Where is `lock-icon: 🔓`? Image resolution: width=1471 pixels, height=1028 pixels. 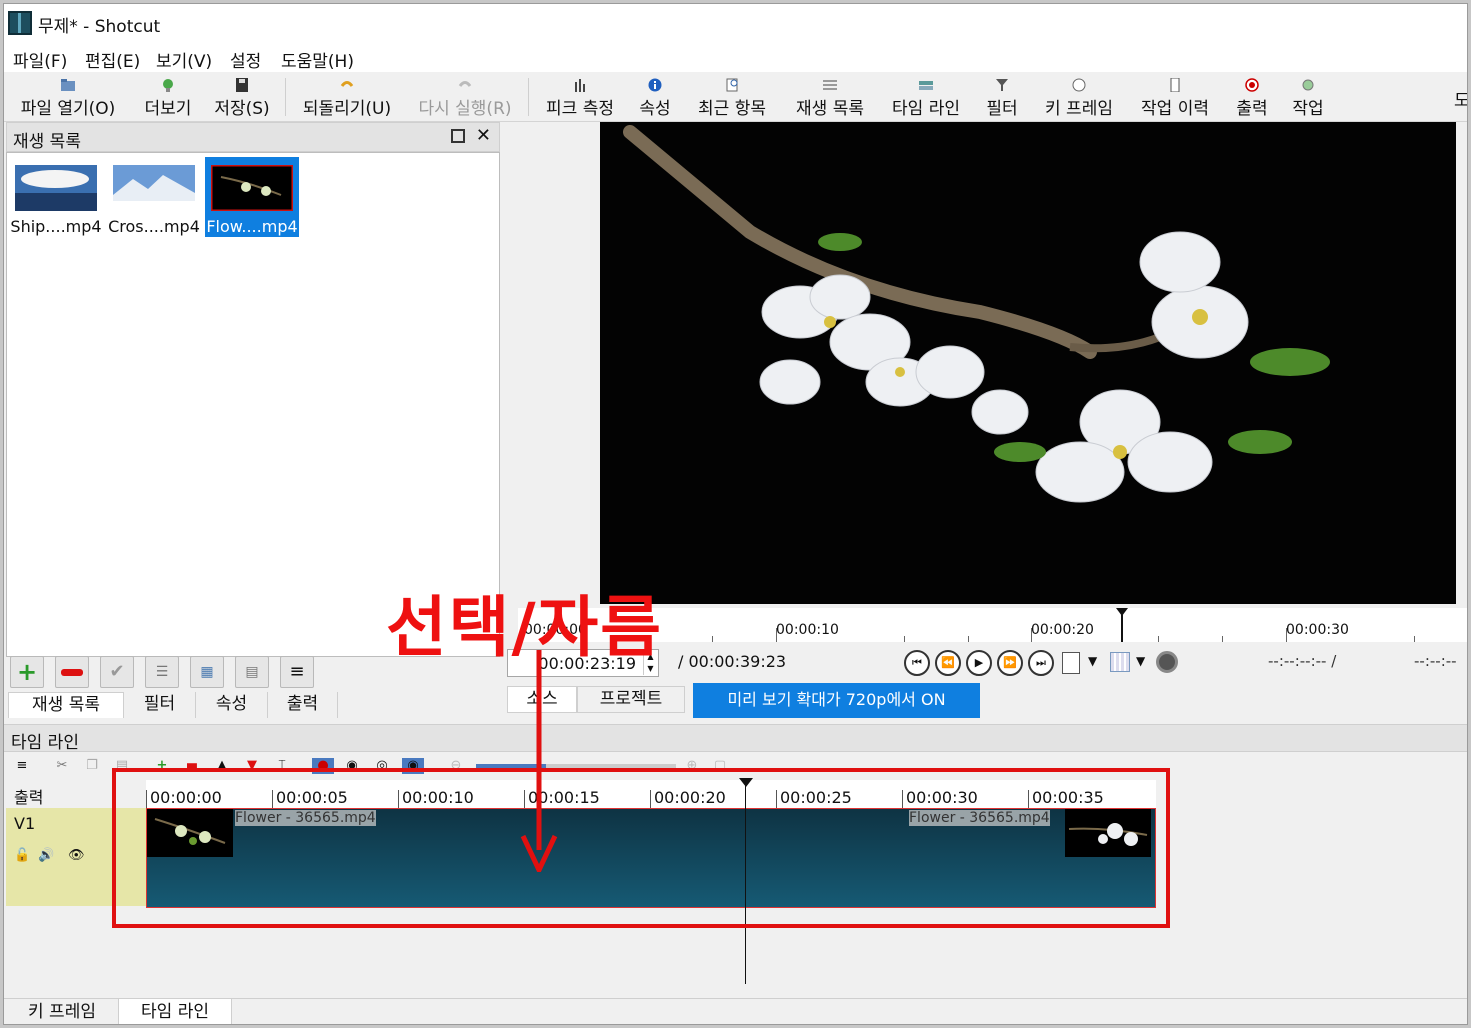 lock-icon: 🔓 is located at coordinates (22, 855).